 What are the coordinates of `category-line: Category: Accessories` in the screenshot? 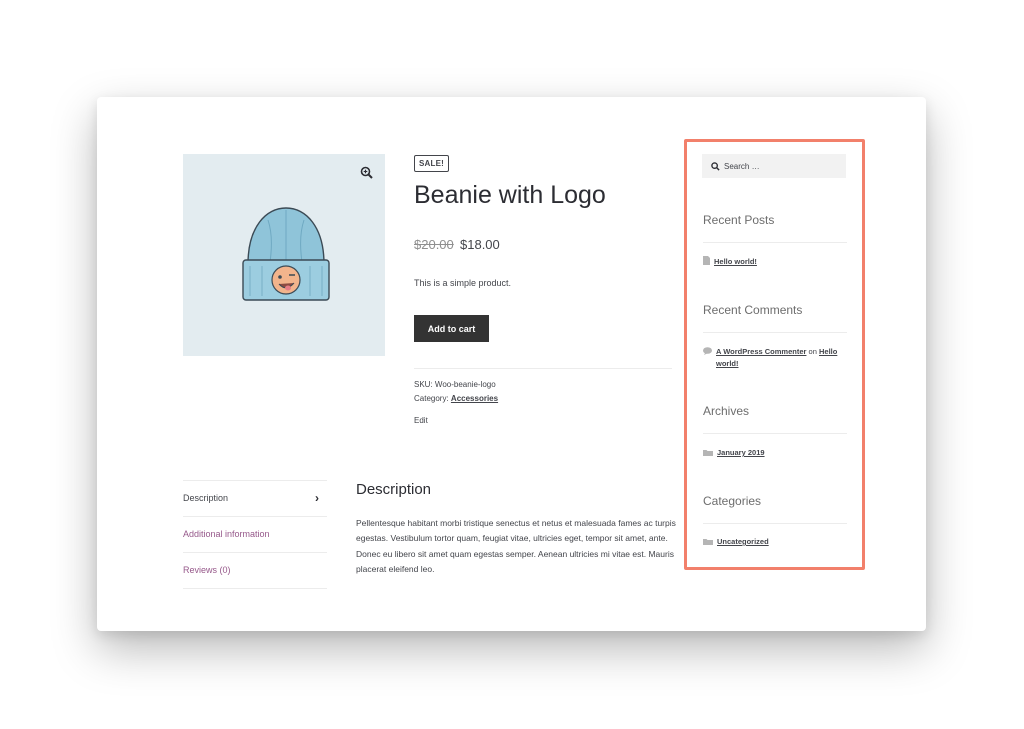 It's located at (456, 398).